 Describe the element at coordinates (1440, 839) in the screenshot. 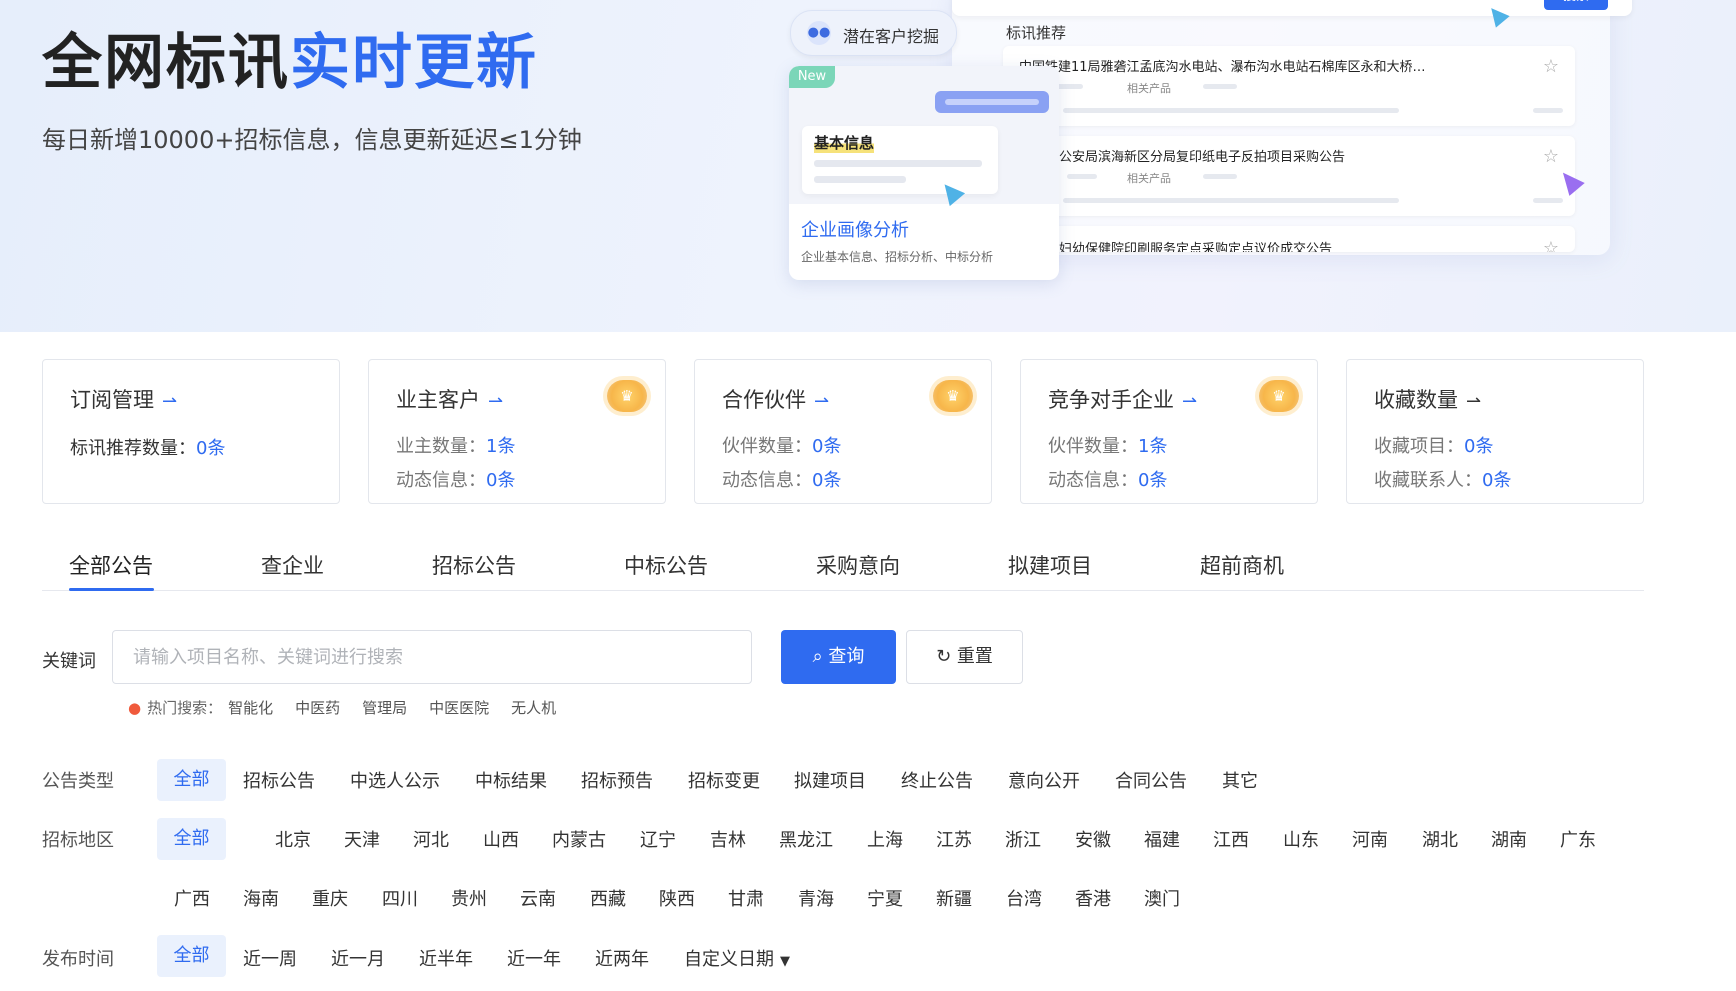

I see `filter-region-option: 湖北` at that location.